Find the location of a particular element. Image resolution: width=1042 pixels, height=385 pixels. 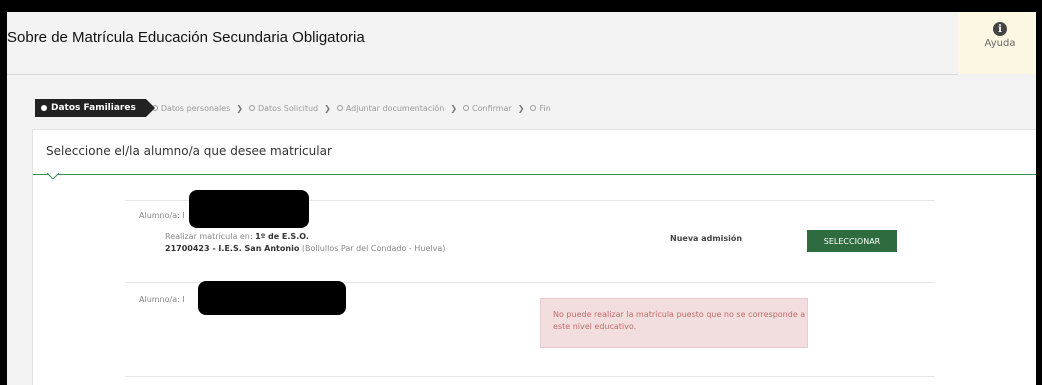

help-button: i Ayuda is located at coordinates (1000, 43).